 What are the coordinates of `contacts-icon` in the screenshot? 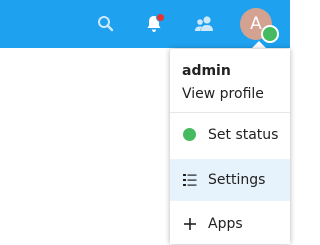 It's located at (204, 24).